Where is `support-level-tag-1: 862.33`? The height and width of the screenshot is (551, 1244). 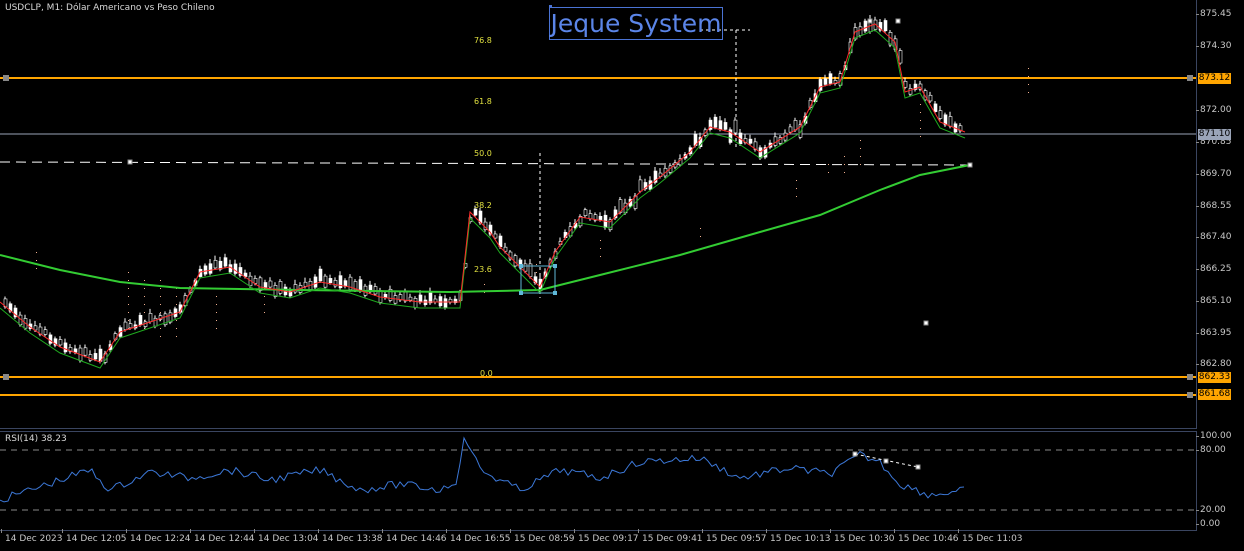 support-level-tag-1: 862.33 is located at coordinates (1214, 377).